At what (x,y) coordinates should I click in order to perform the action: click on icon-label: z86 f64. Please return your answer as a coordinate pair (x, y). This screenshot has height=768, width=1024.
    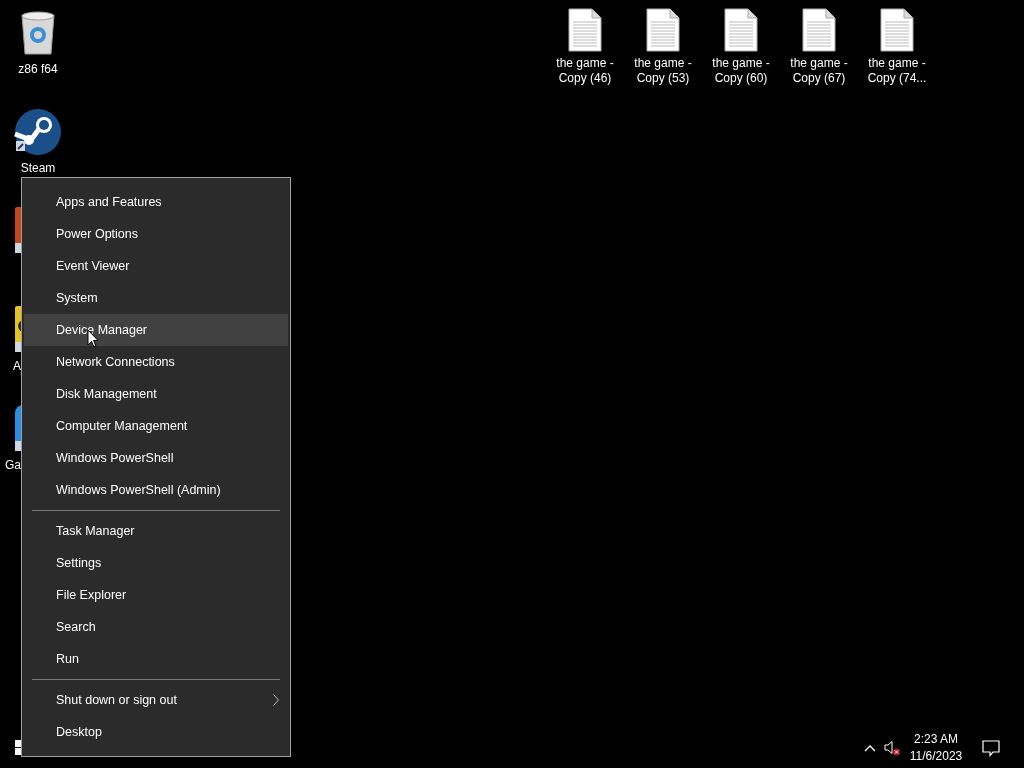
    Looking at the image, I should click on (38, 69).